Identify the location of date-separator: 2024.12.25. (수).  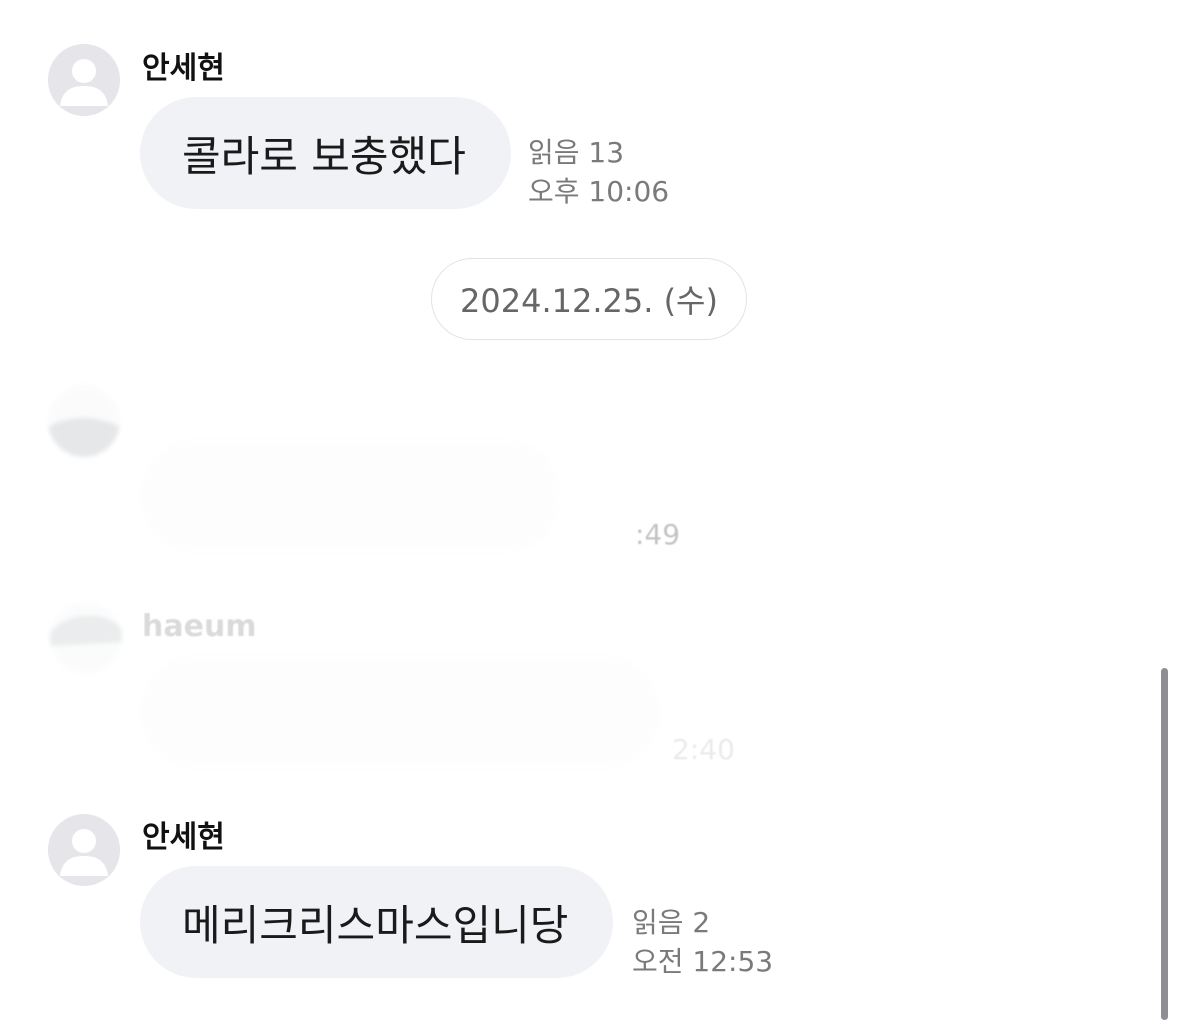
(589, 299).